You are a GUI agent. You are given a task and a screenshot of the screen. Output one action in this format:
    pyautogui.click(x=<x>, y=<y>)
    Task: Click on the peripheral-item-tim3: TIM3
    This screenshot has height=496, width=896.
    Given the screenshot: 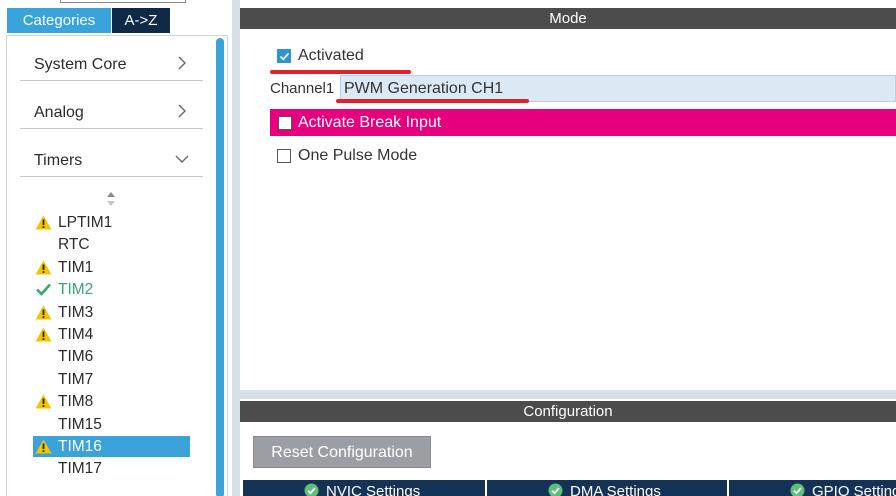 What is the action you would take?
    pyautogui.click(x=111, y=312)
    